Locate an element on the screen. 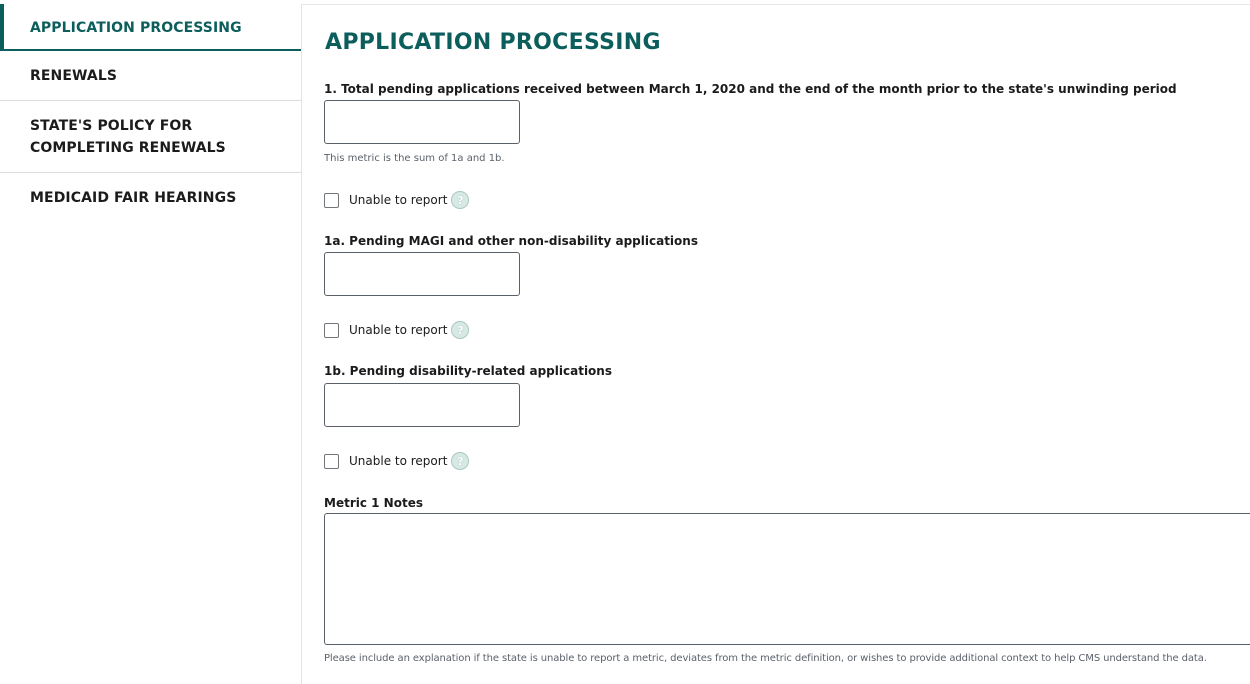  top-divider is located at coordinates (775, 4).